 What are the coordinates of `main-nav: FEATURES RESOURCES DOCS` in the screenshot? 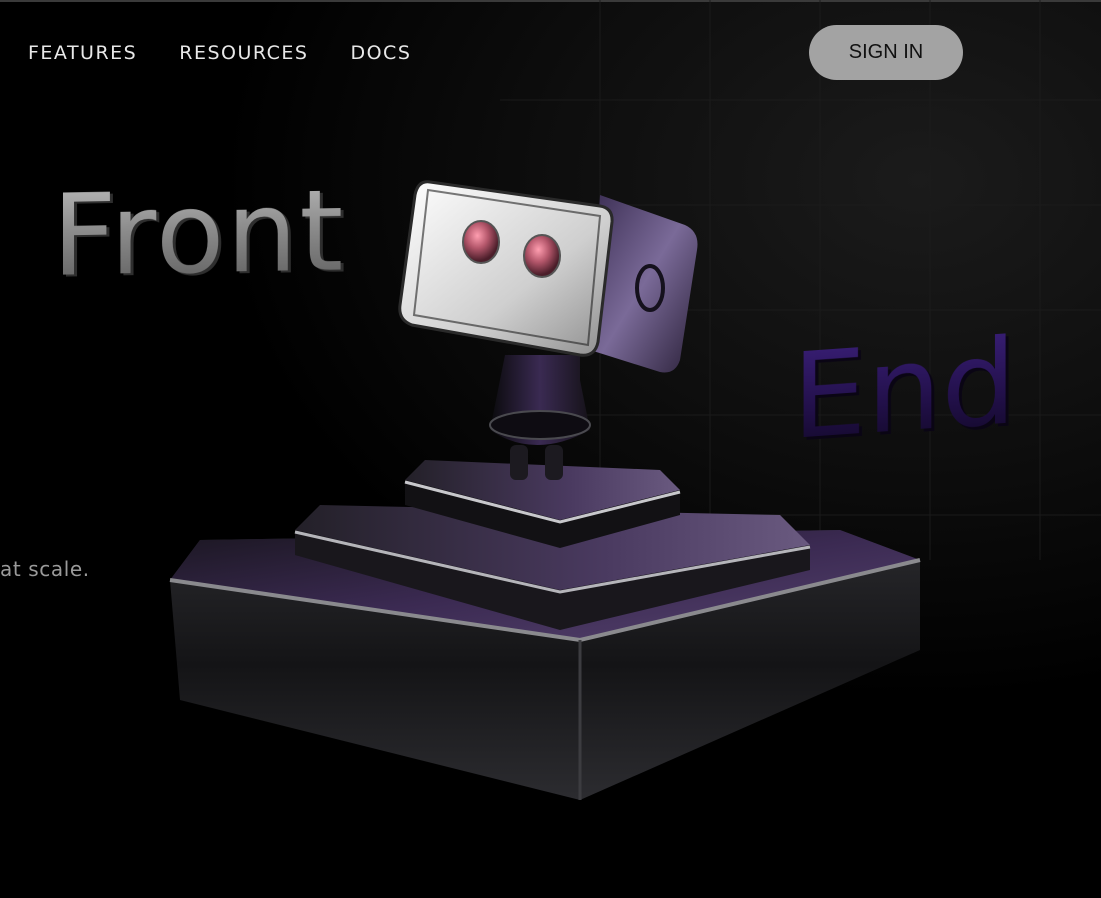 It's located at (240, 53).